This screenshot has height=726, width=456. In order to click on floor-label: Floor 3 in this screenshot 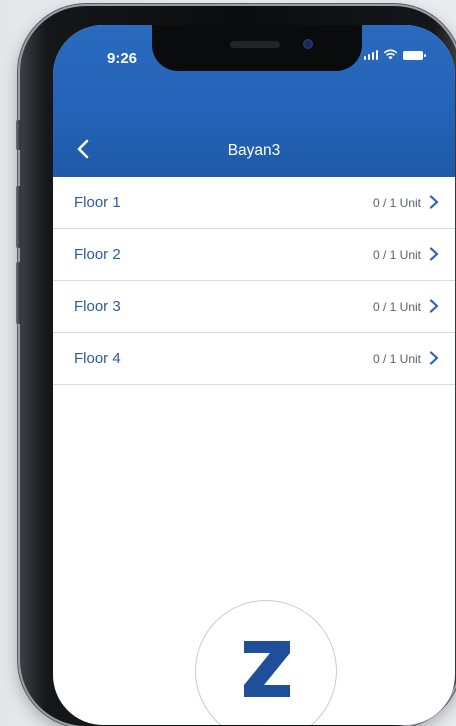, I will do `click(97, 306)`.